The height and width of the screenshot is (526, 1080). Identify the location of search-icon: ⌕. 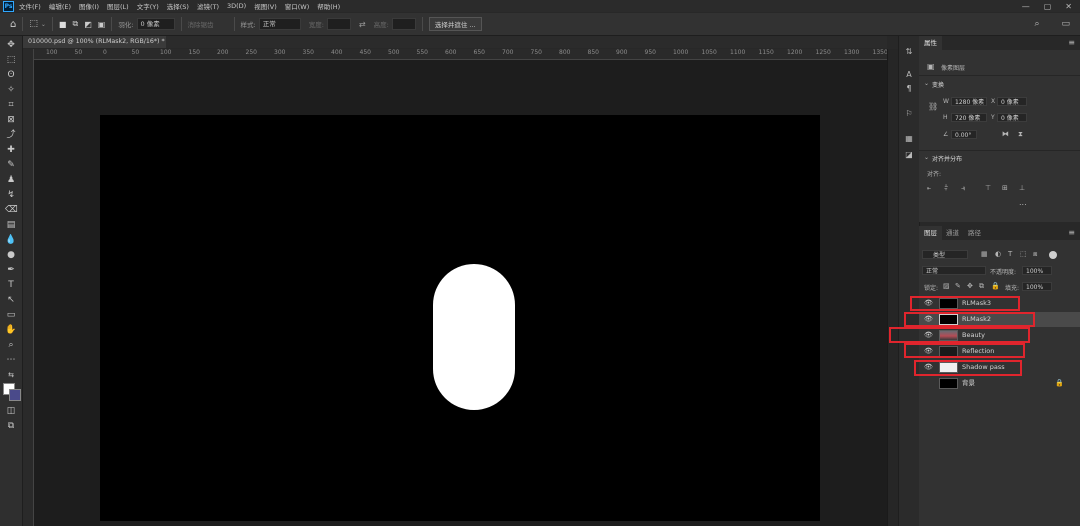
(1036, 24).